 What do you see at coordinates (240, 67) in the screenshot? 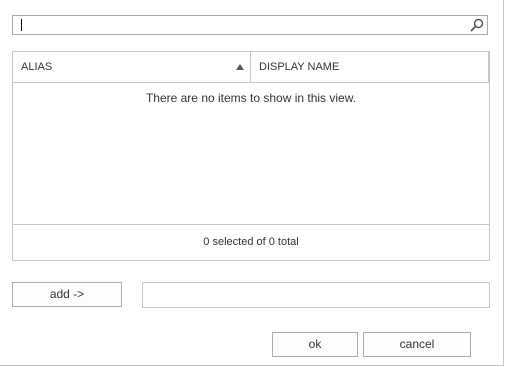
I see `sort-ascending-icon` at bounding box center [240, 67].